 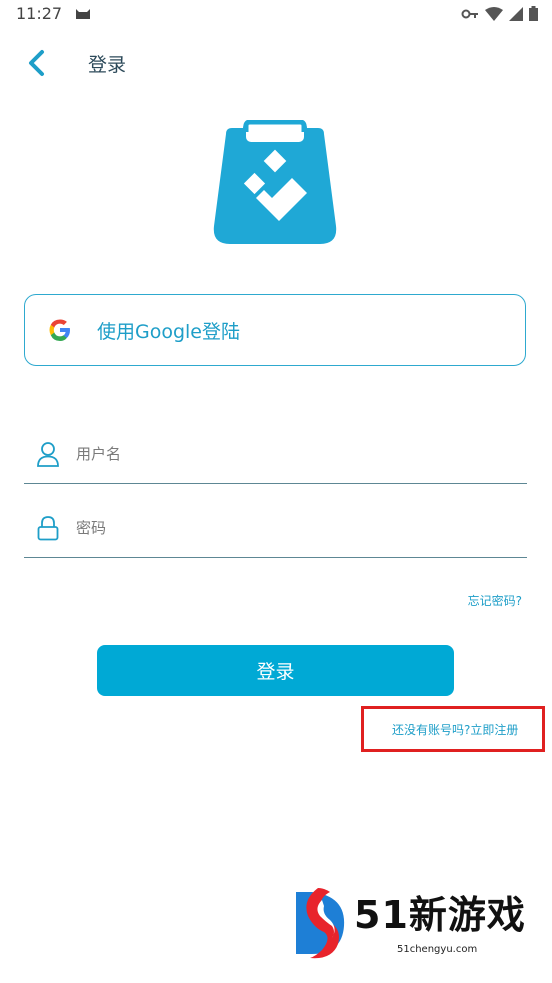 I want to click on password-field, so click(x=275, y=528).